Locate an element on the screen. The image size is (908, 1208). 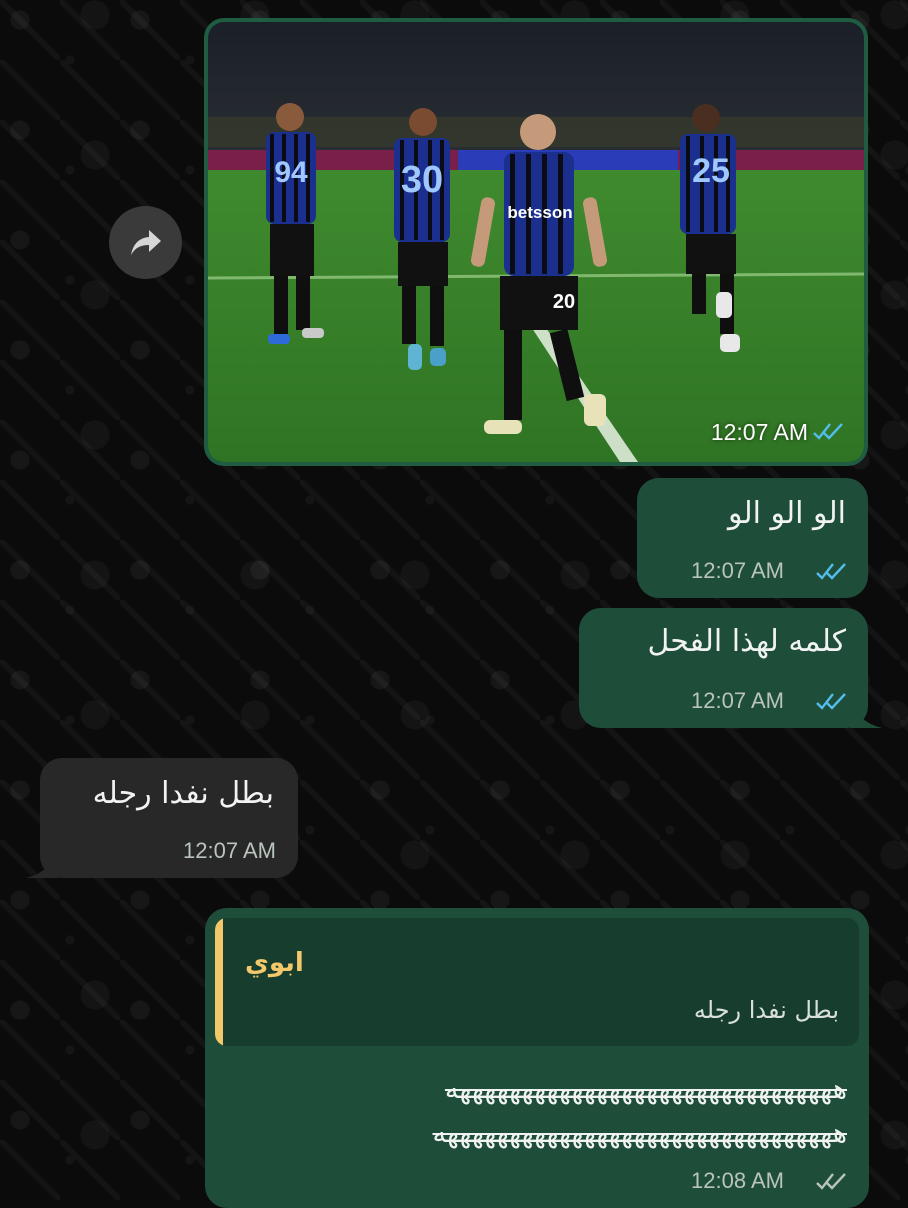
message-timestamp: 12:08 AM is located at coordinates (737, 1180).